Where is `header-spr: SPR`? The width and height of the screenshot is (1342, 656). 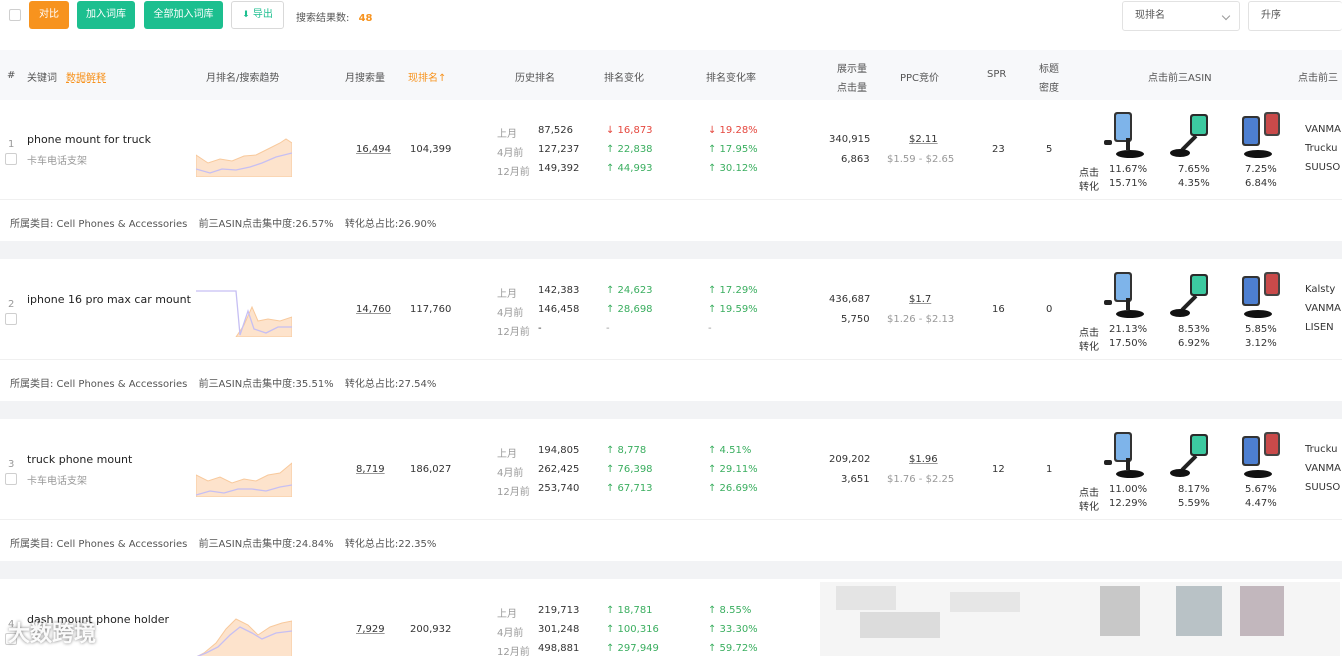 header-spr: SPR is located at coordinates (996, 74).